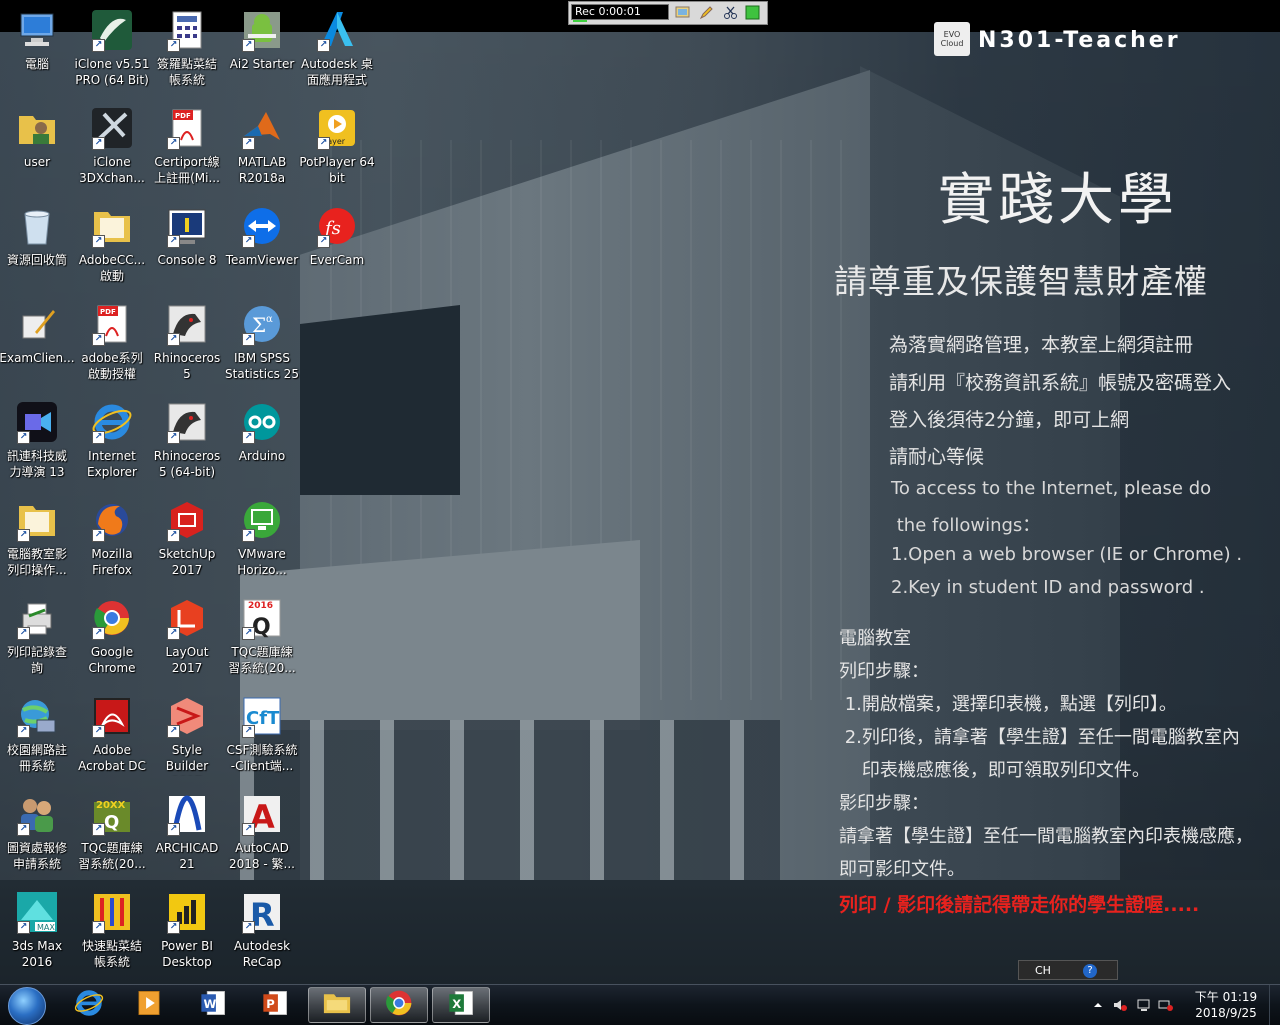 The image size is (1280, 1025). What do you see at coordinates (112, 540) in the screenshot?
I see `desktop-icon-firefox: ↗ Mozilla Firefox` at bounding box center [112, 540].